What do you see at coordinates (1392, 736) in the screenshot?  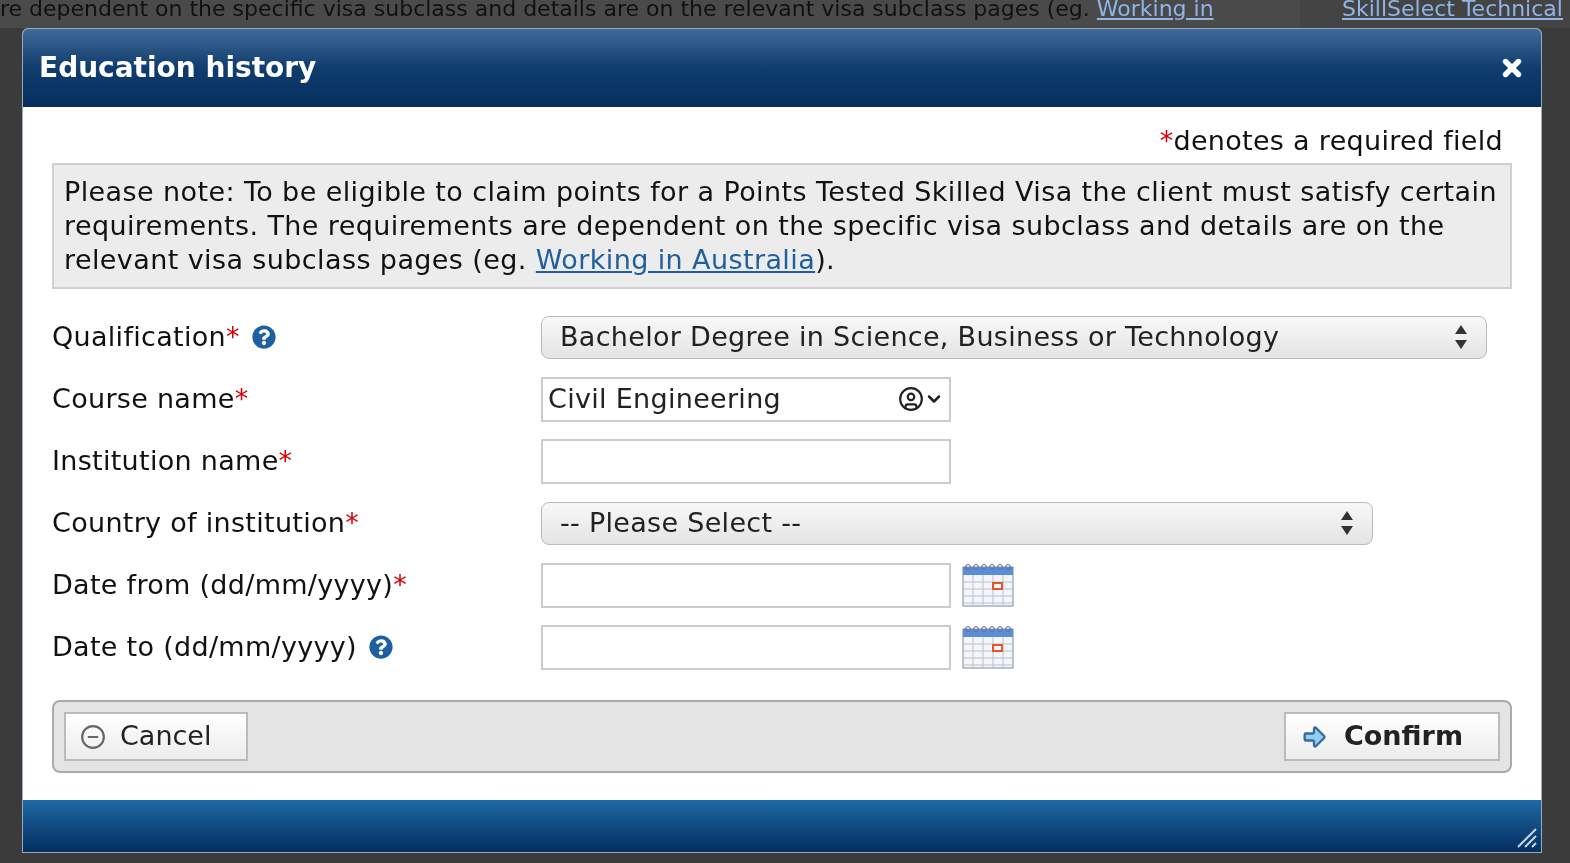 I see `confirm-button: Confirm` at bounding box center [1392, 736].